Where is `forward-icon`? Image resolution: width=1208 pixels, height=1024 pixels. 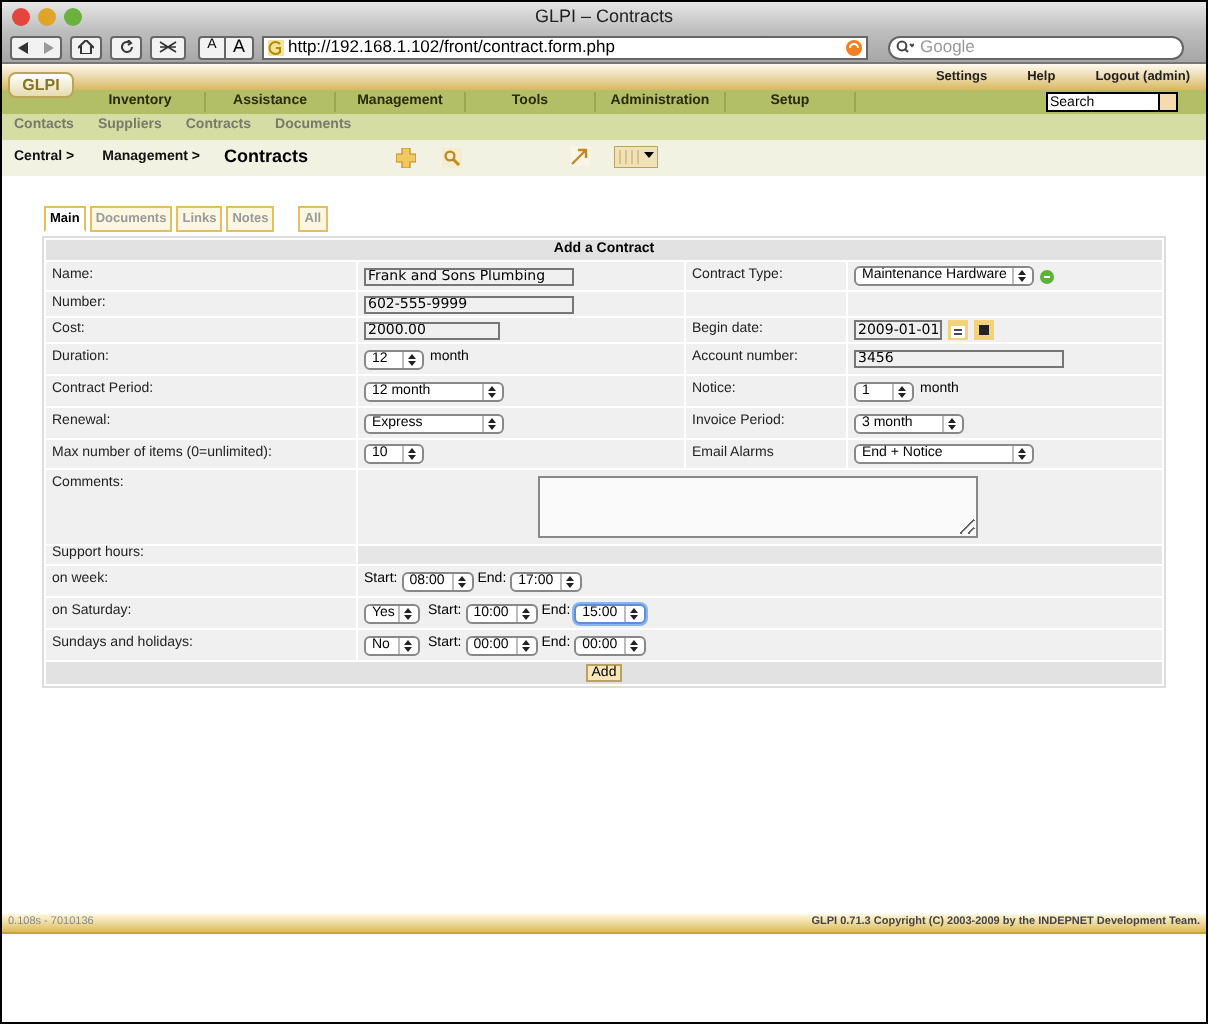 forward-icon is located at coordinates (48, 47).